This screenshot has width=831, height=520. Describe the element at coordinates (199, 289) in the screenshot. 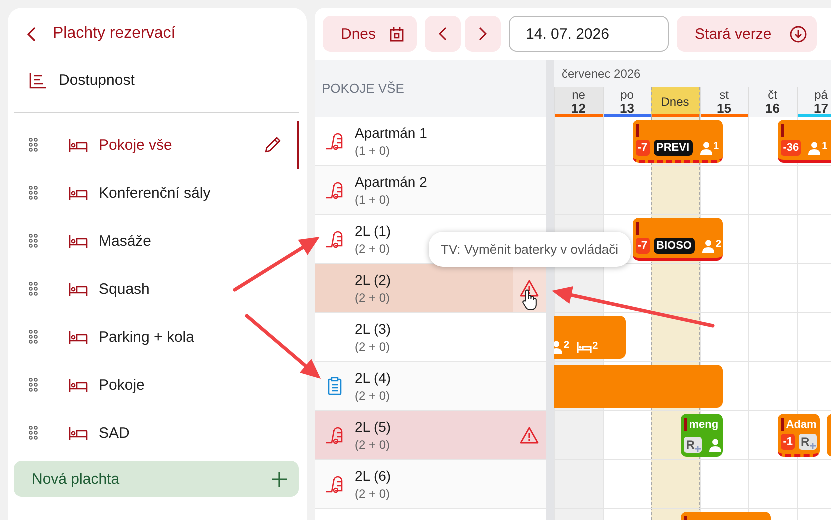

I see `item-label: Squash` at that location.